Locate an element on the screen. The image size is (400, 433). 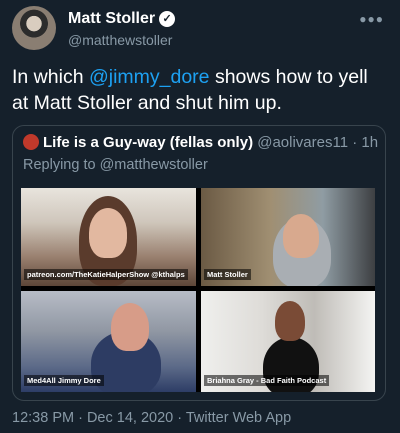
verified-badge-icon: ✓ is located at coordinates (167, 19).